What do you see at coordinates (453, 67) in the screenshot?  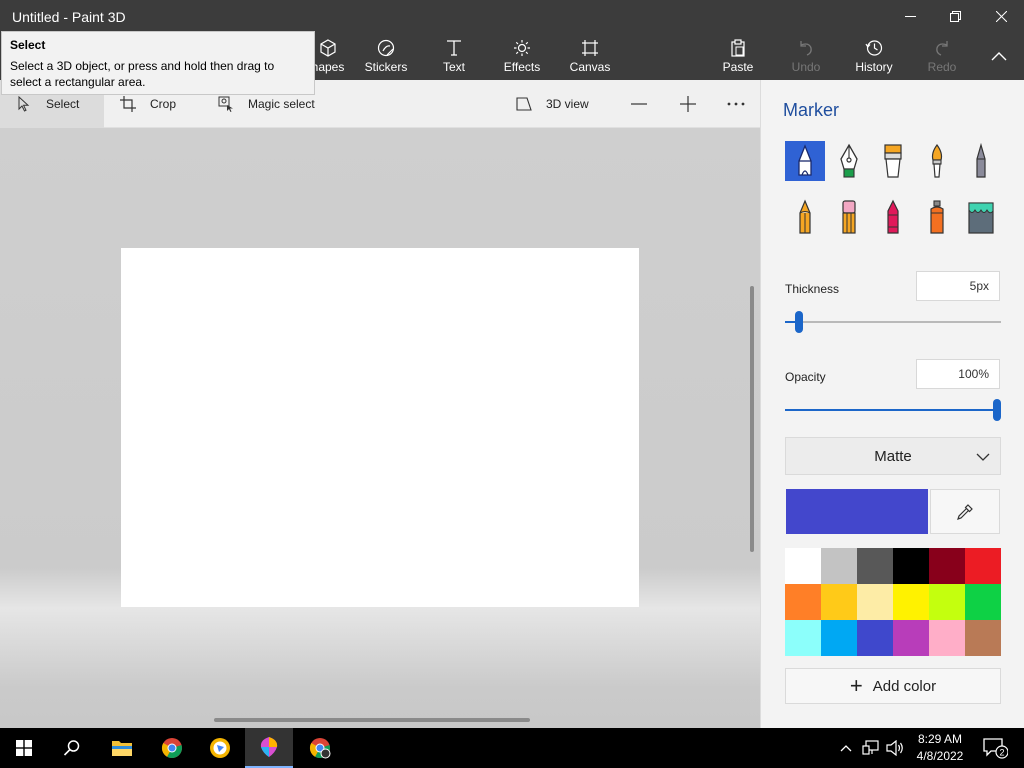 I see `ribbon-text-label: Text` at bounding box center [453, 67].